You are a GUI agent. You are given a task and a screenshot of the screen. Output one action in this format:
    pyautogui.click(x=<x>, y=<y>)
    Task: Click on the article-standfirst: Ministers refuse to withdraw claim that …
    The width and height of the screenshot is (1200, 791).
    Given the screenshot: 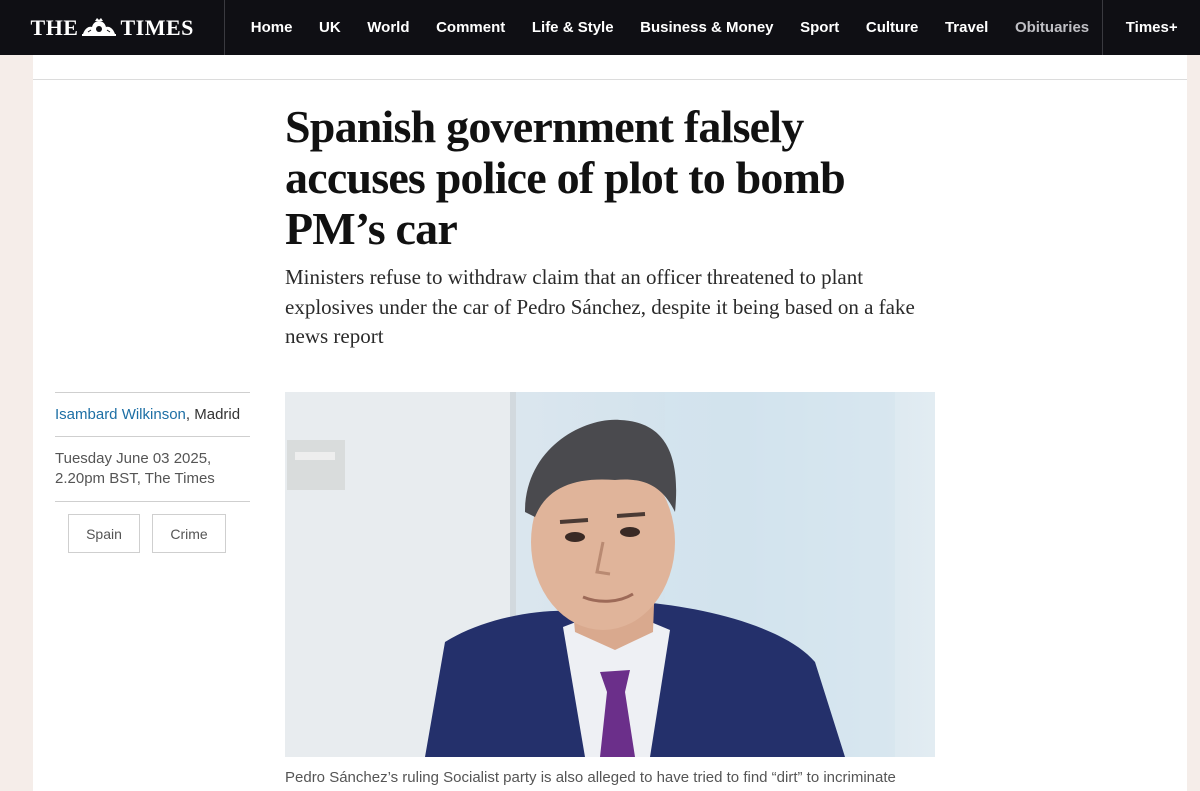 What is the action you would take?
    pyautogui.click(x=600, y=306)
    